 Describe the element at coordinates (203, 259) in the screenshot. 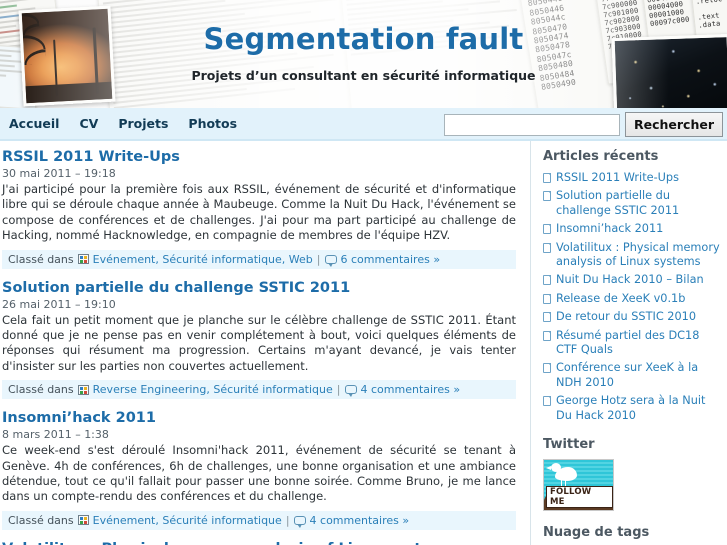

I see `post-categories: Evénement, Sécurité informatique, Web` at that location.